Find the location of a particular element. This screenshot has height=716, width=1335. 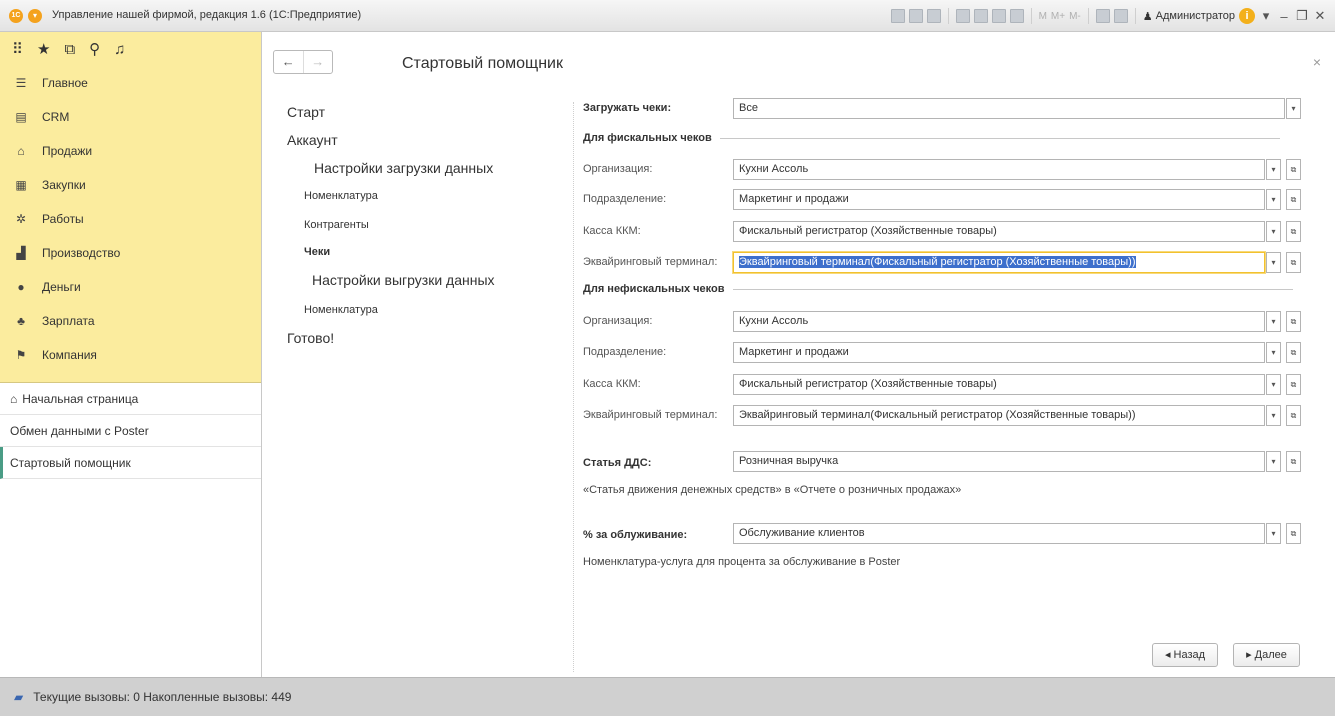

step-receipts: Чеки is located at coordinates (317, 252).